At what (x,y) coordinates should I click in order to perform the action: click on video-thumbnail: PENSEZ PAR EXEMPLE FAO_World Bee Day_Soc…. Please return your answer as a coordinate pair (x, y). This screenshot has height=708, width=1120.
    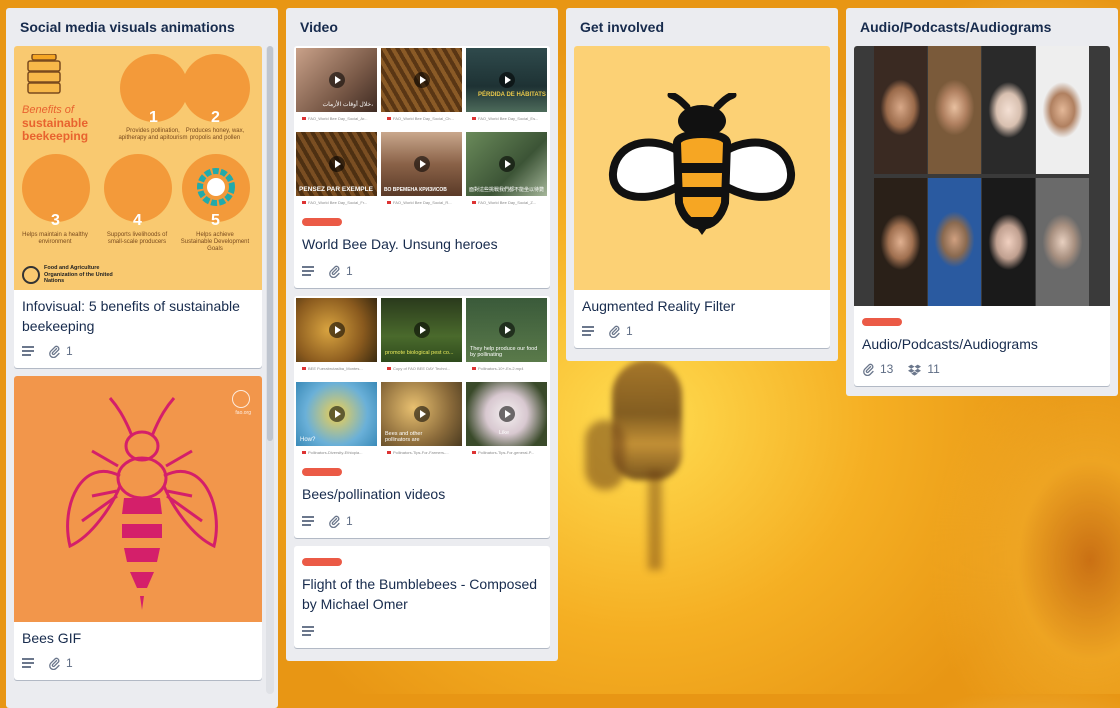
    Looking at the image, I should click on (336, 170).